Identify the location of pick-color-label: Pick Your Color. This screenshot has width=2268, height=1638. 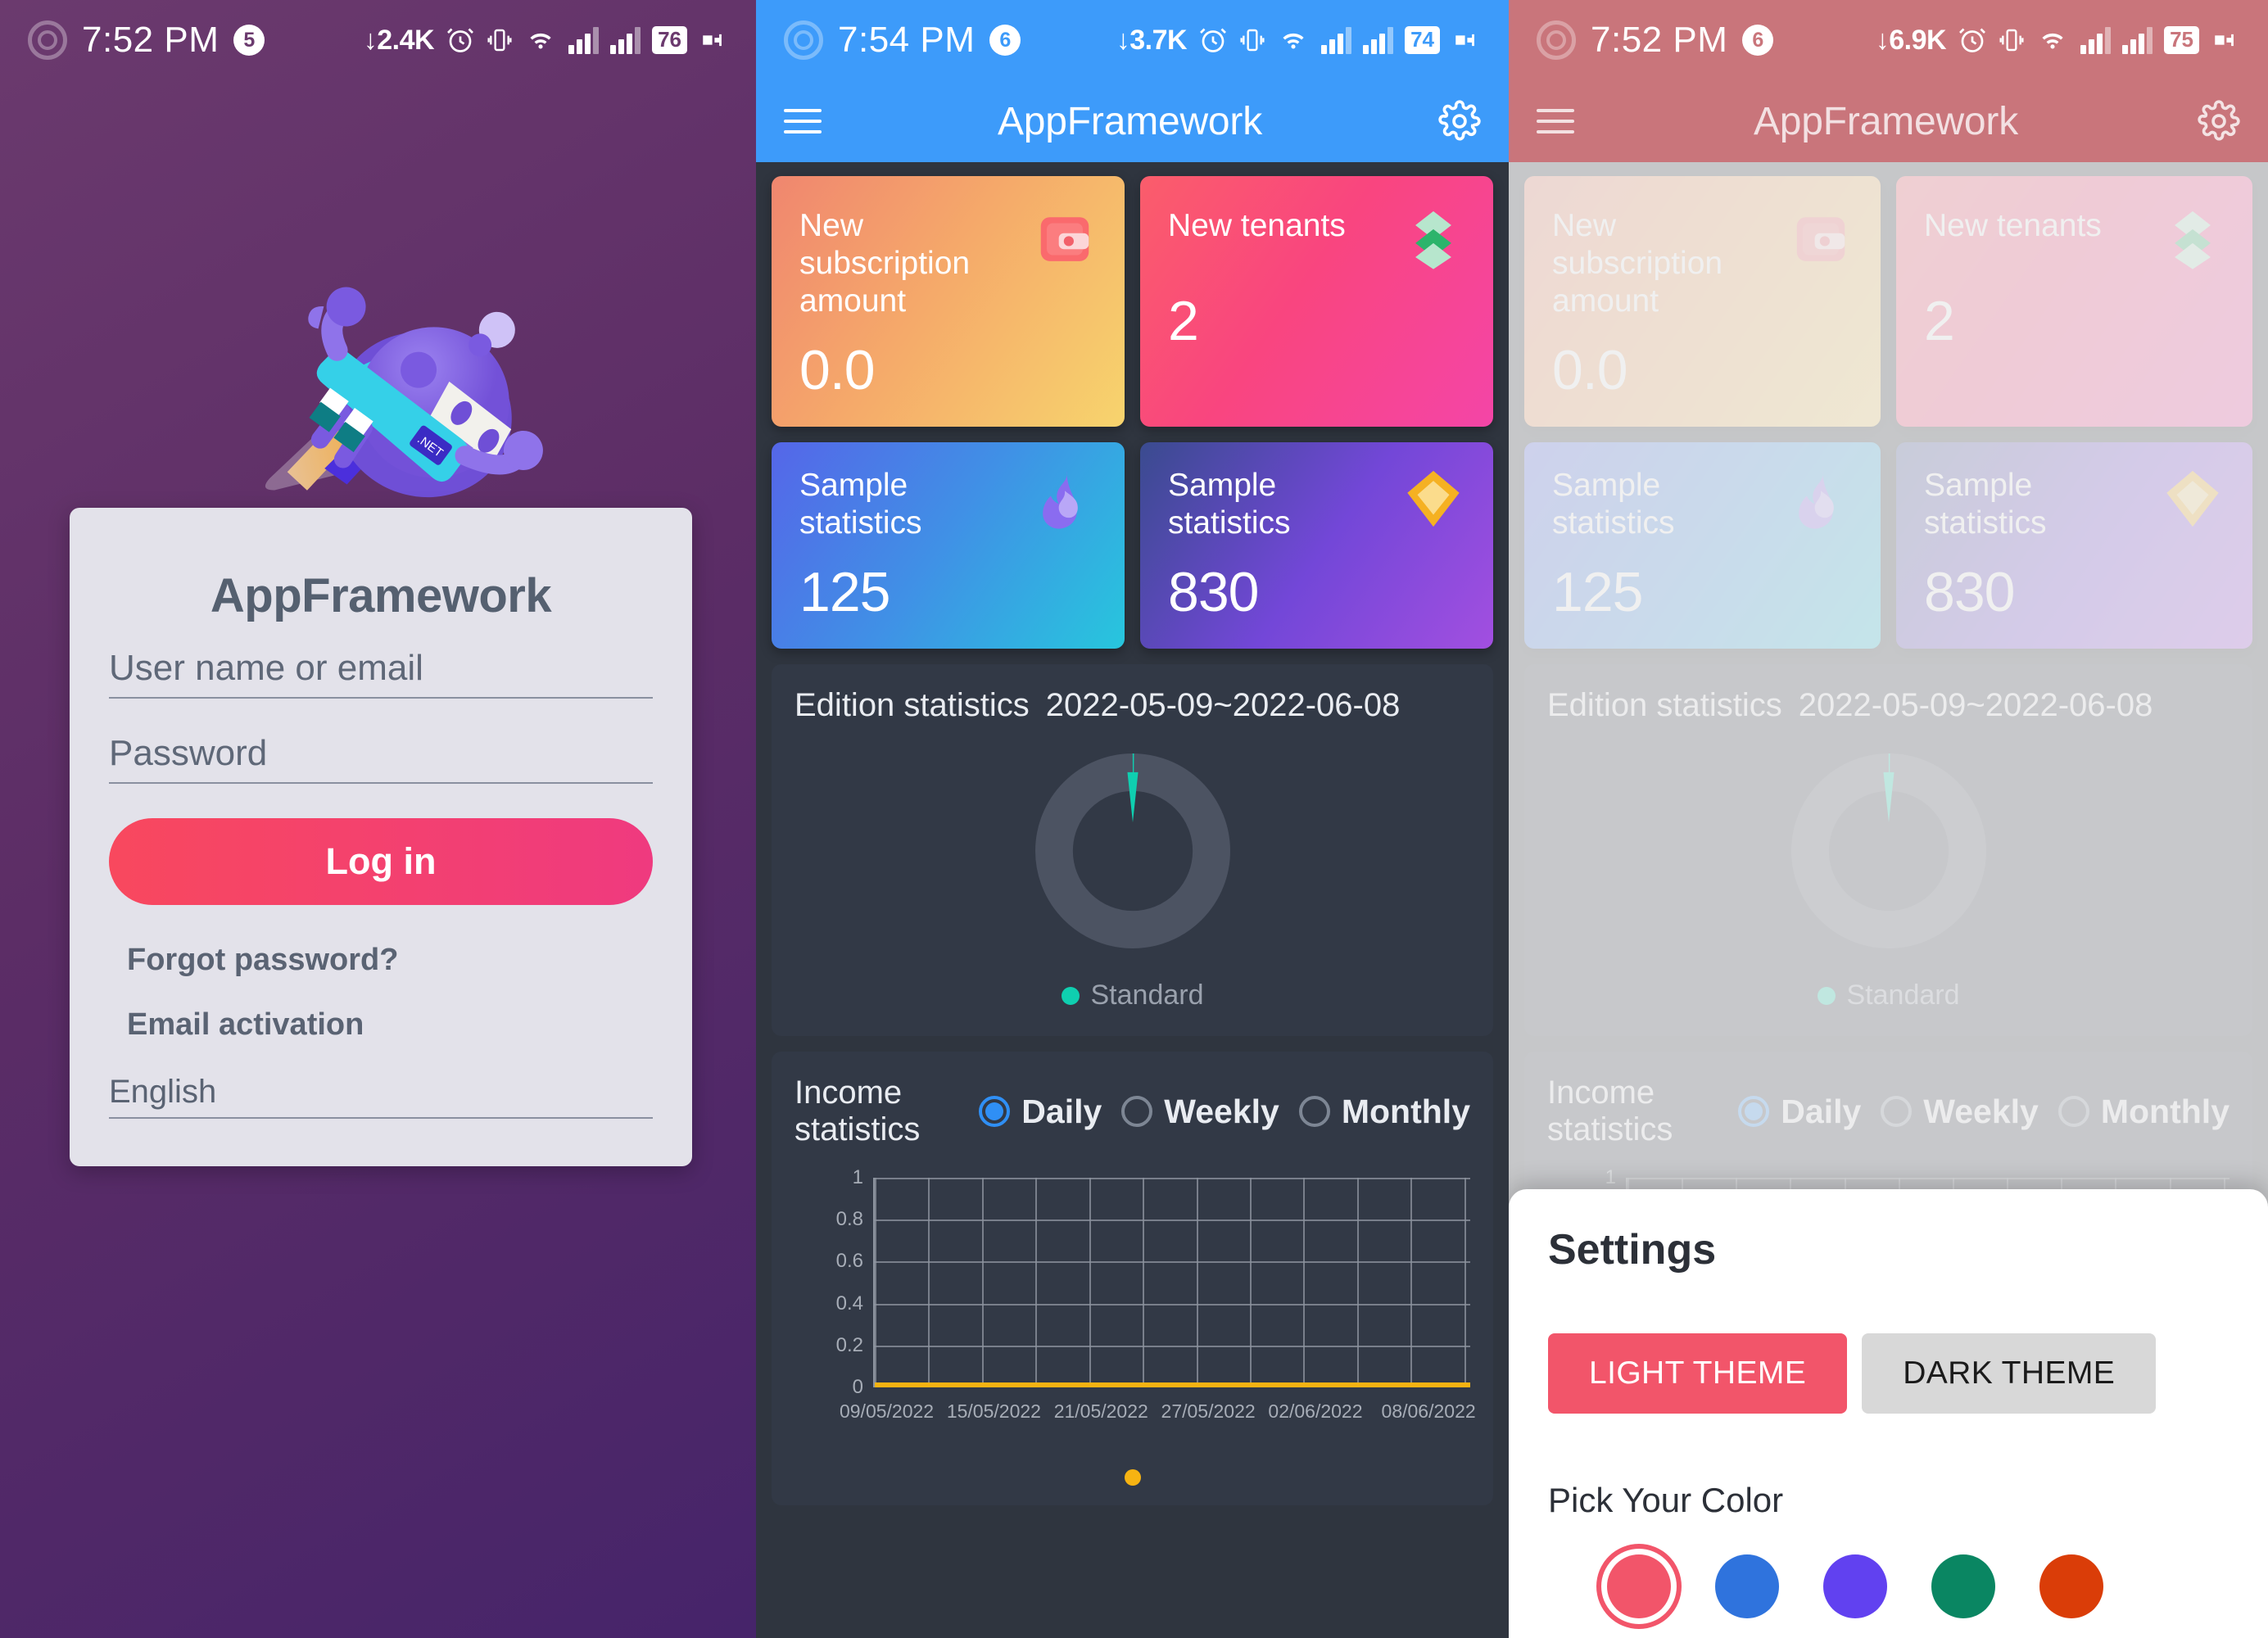
(1666, 1500).